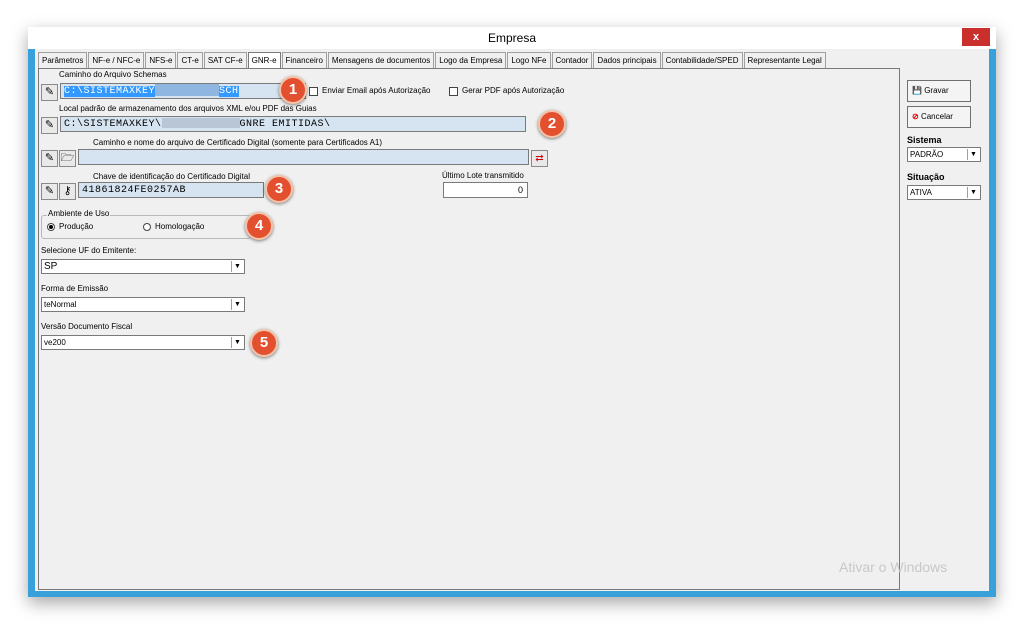  Describe the element at coordinates (110, 91) in the screenshot. I see `schemas-path-selected: C:\SISTEMAXKEY` at that location.